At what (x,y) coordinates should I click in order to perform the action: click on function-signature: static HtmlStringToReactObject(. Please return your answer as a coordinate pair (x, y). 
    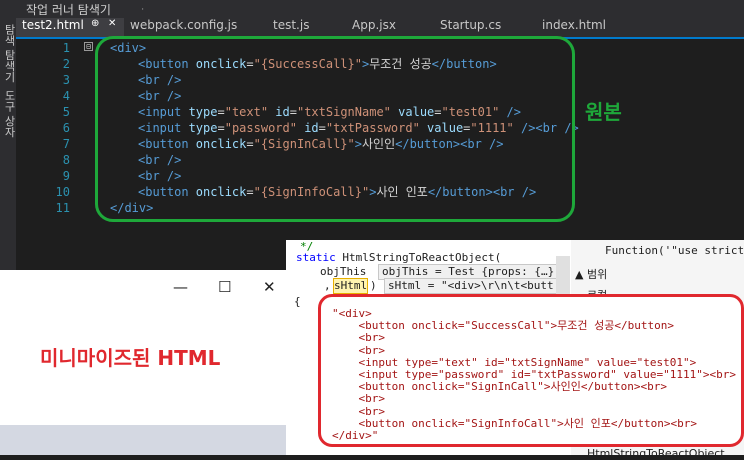
    Looking at the image, I should click on (398, 258).